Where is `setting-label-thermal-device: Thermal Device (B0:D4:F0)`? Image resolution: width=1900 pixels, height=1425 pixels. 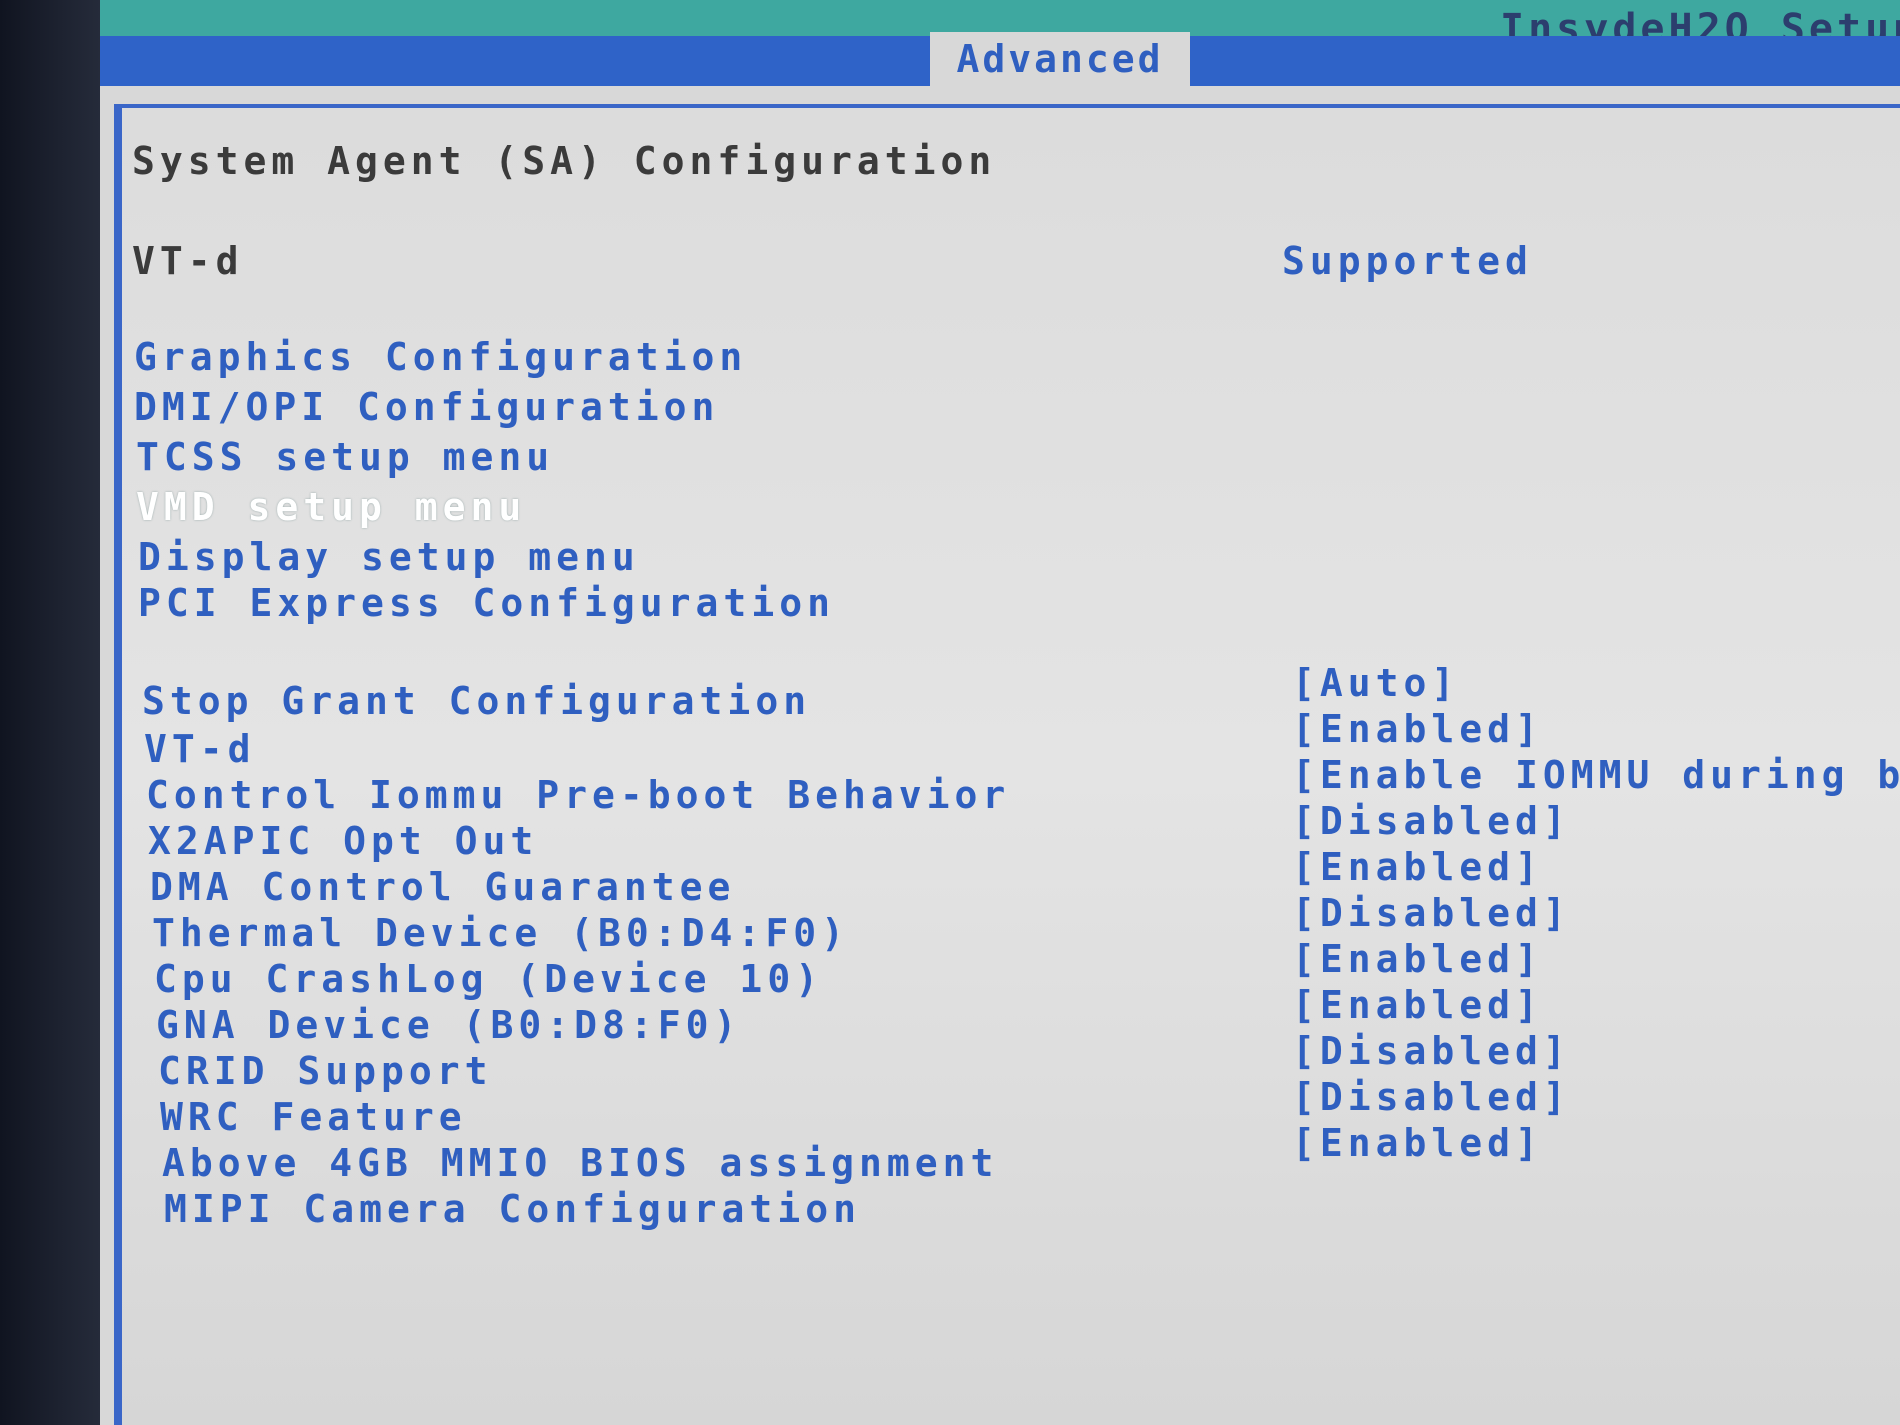
setting-label-thermal-device: Thermal Device (B0:D4:F0) is located at coordinates (500, 933).